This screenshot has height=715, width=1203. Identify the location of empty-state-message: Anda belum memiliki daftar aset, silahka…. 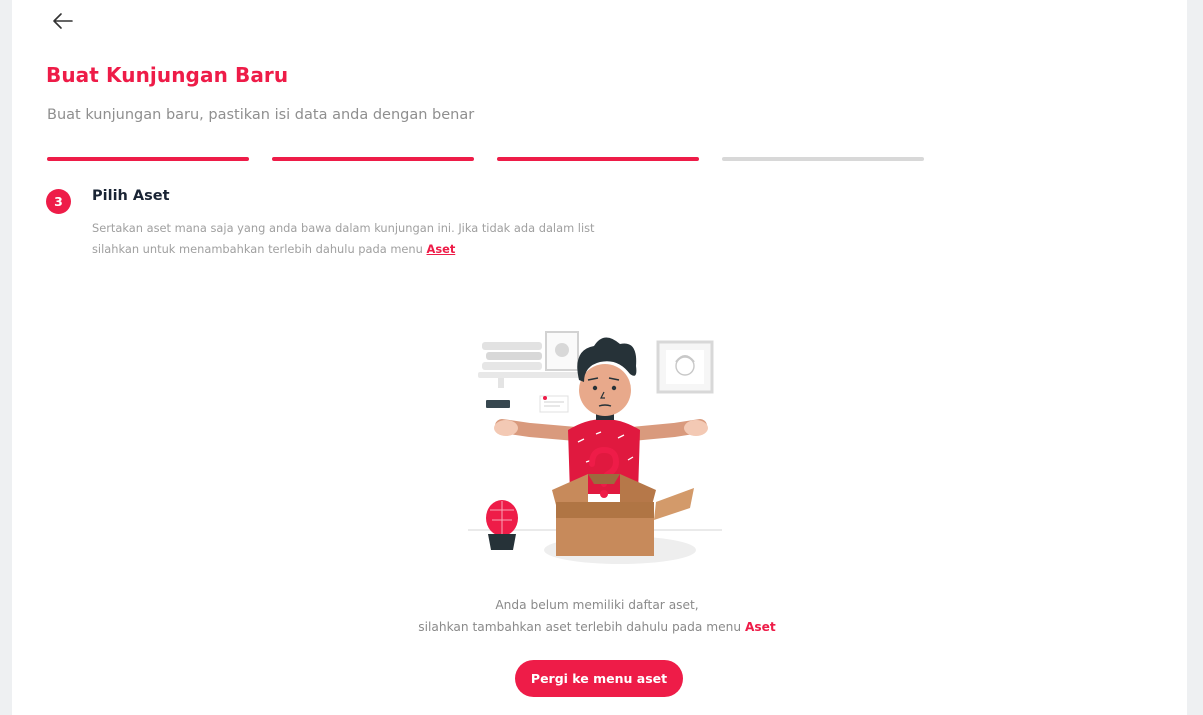
(597, 616).